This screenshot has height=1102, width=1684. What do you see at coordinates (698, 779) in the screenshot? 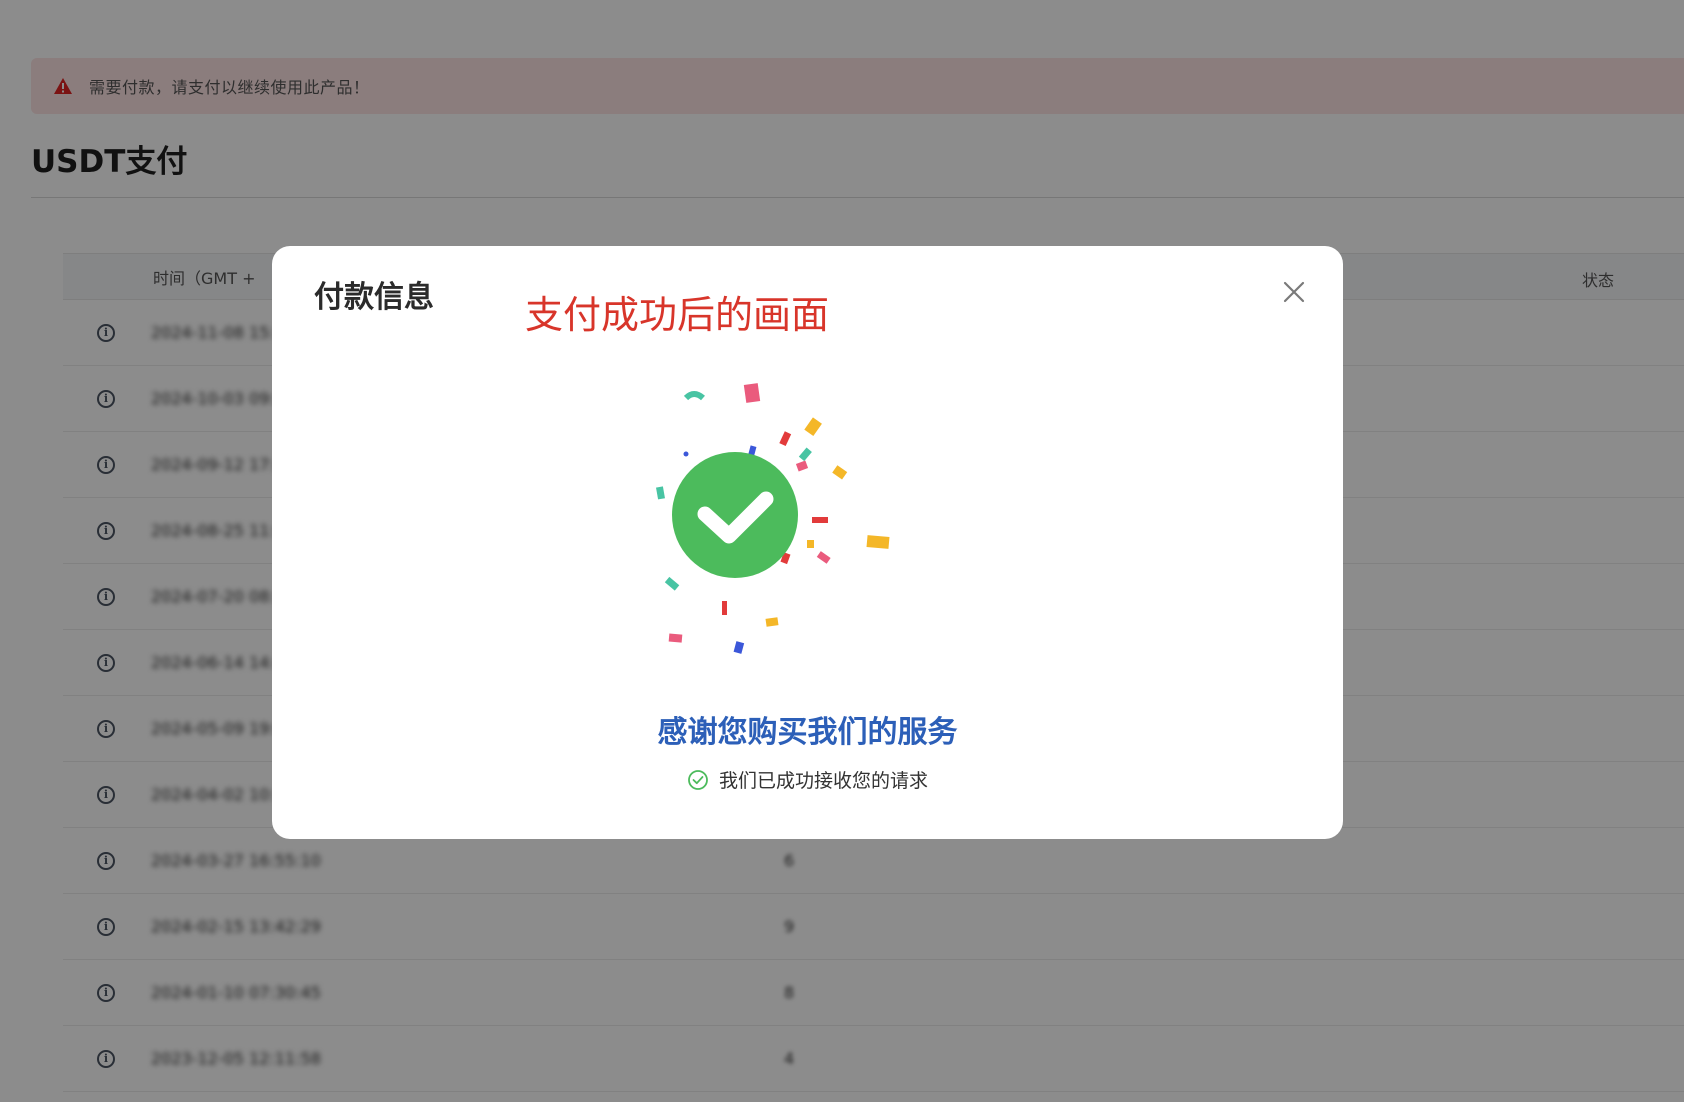
I see `check-circle-outline-icon` at bounding box center [698, 779].